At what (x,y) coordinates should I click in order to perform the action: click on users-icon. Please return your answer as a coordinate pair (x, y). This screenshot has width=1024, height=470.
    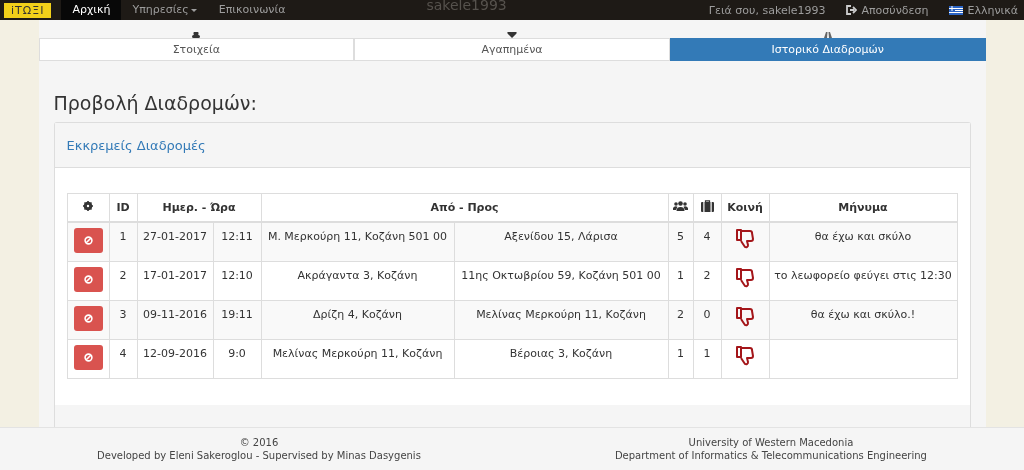
    Looking at the image, I should click on (680, 206).